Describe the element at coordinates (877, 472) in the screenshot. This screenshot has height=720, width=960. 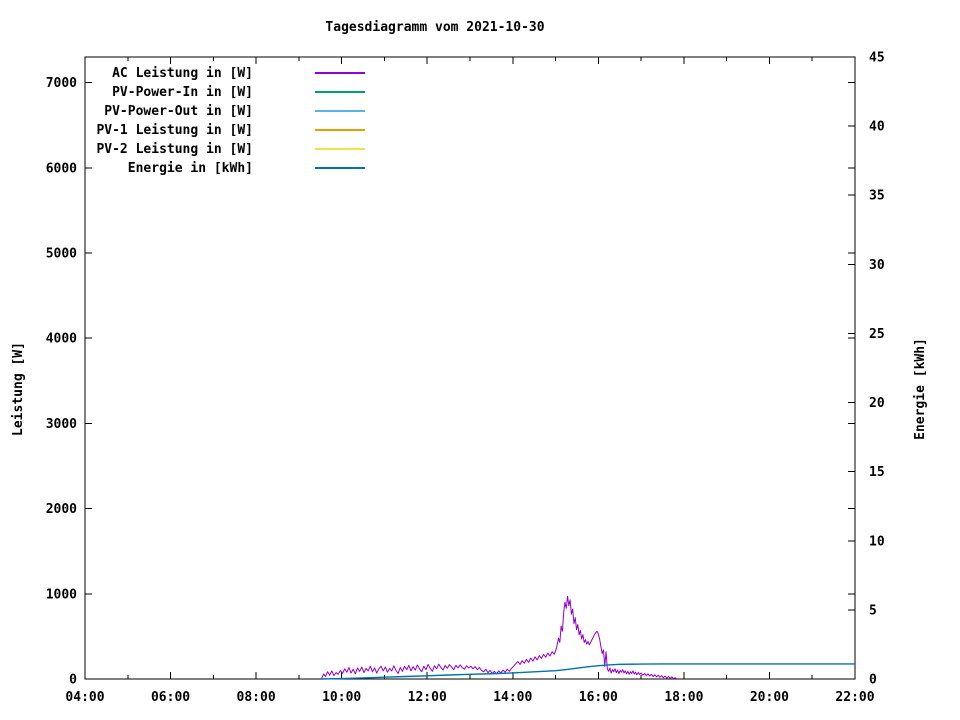
I see `y2-tick-label: 15` at that location.